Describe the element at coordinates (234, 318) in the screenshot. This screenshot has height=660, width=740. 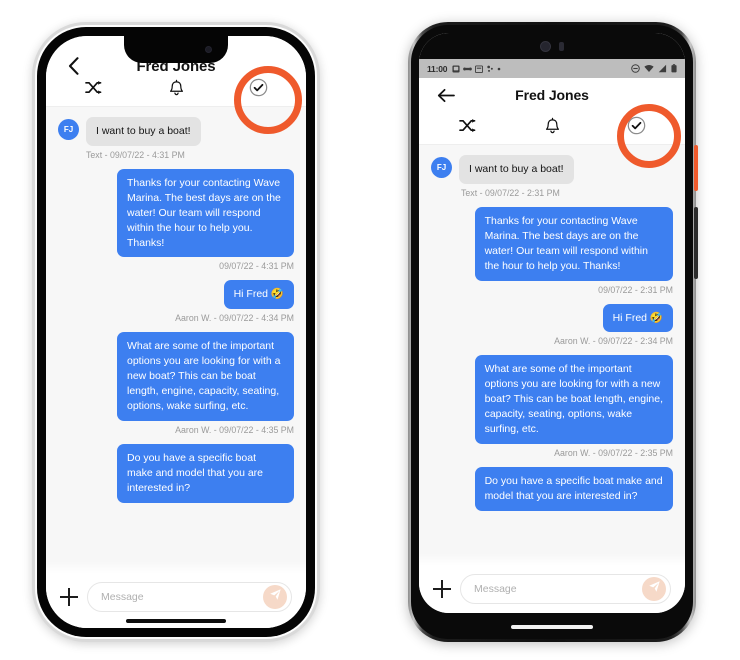
I see `message-timestamp: Aaron W. - 09/07/22 - 4:34 PM` at that location.